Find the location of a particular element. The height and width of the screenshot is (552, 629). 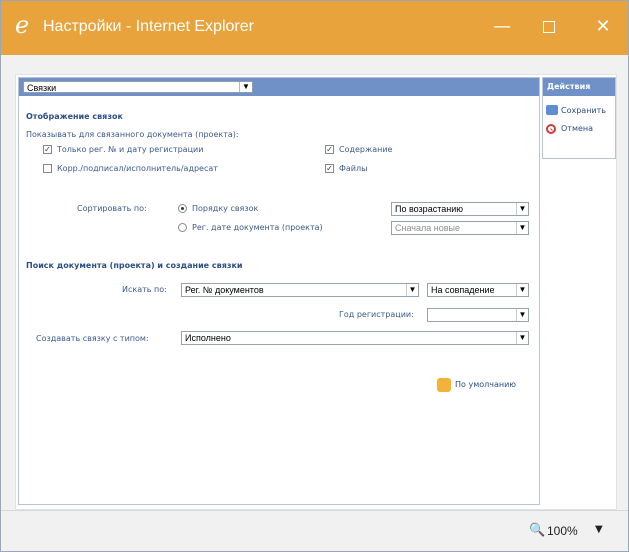

date-order-value: Сначала новые is located at coordinates (427, 228).